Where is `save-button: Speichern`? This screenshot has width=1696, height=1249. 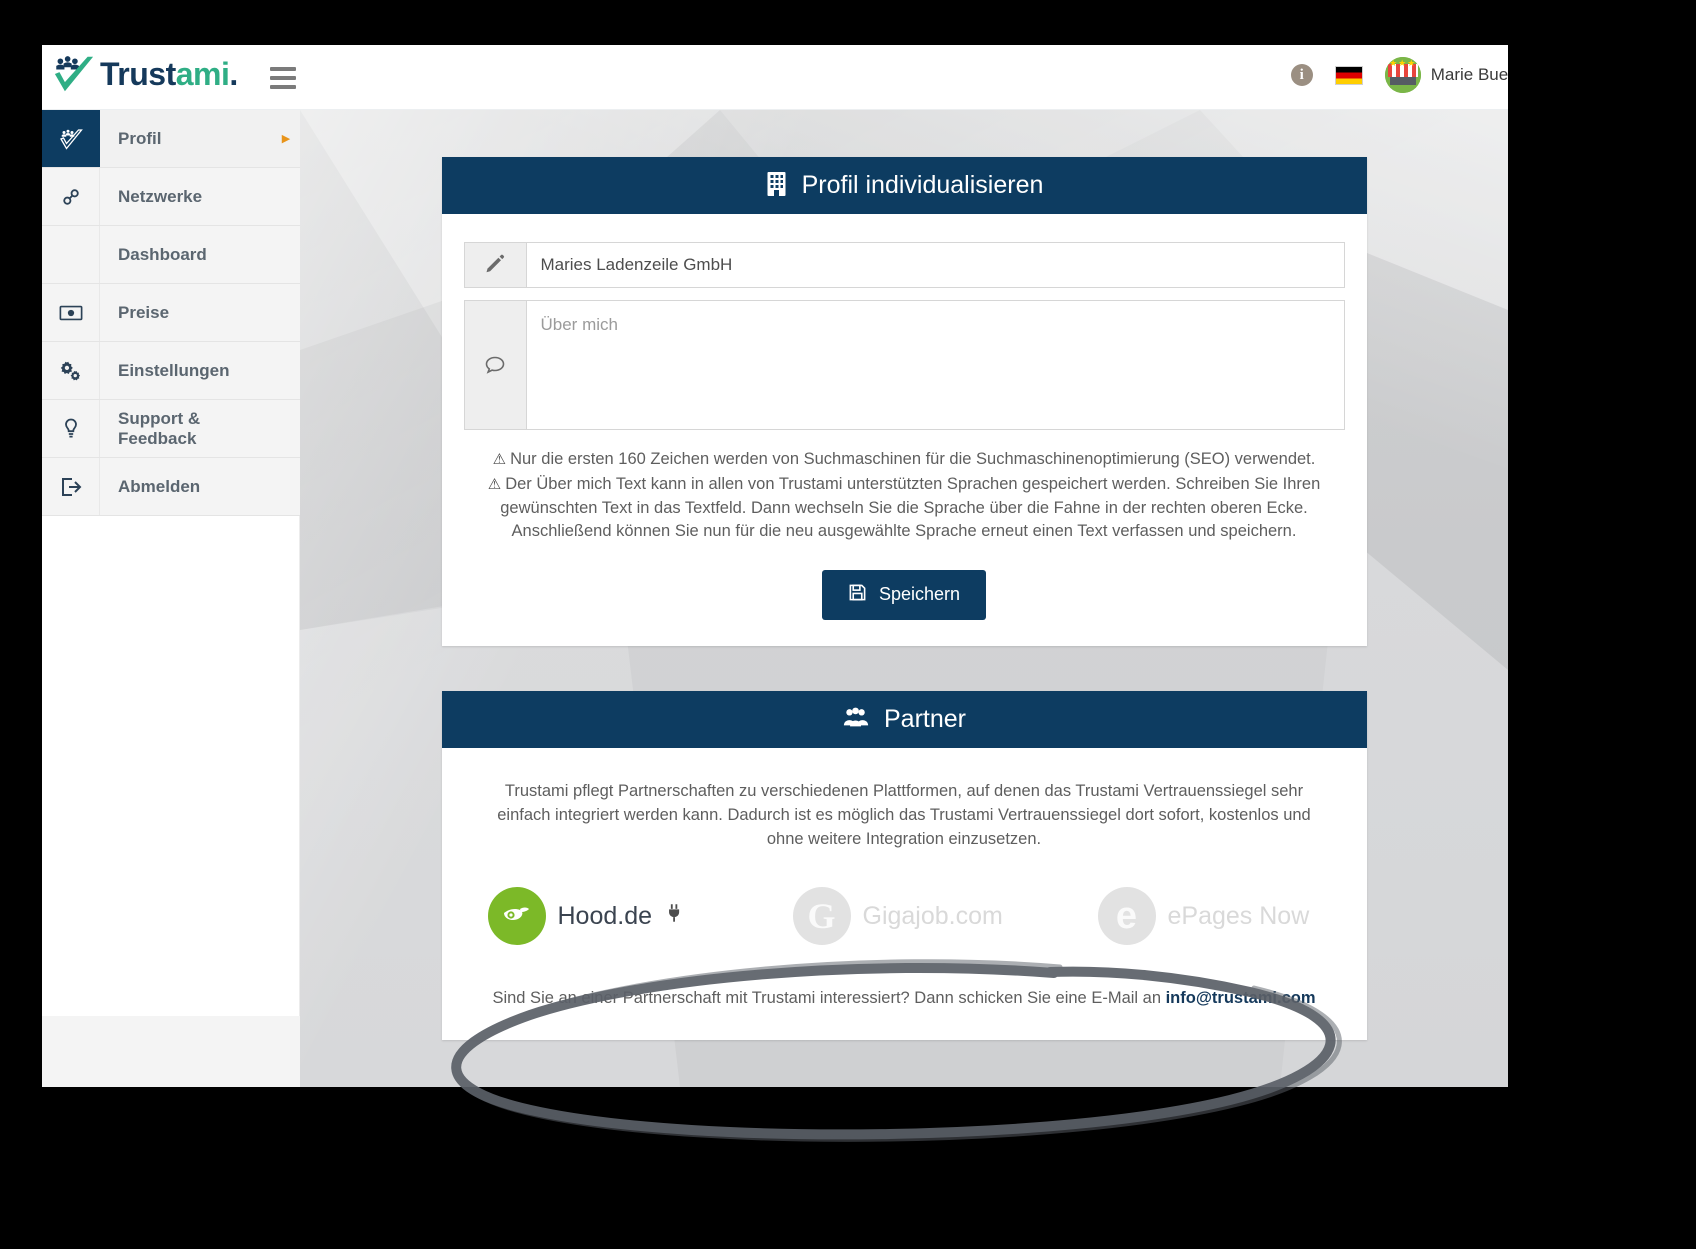
save-button: Speichern is located at coordinates (904, 594).